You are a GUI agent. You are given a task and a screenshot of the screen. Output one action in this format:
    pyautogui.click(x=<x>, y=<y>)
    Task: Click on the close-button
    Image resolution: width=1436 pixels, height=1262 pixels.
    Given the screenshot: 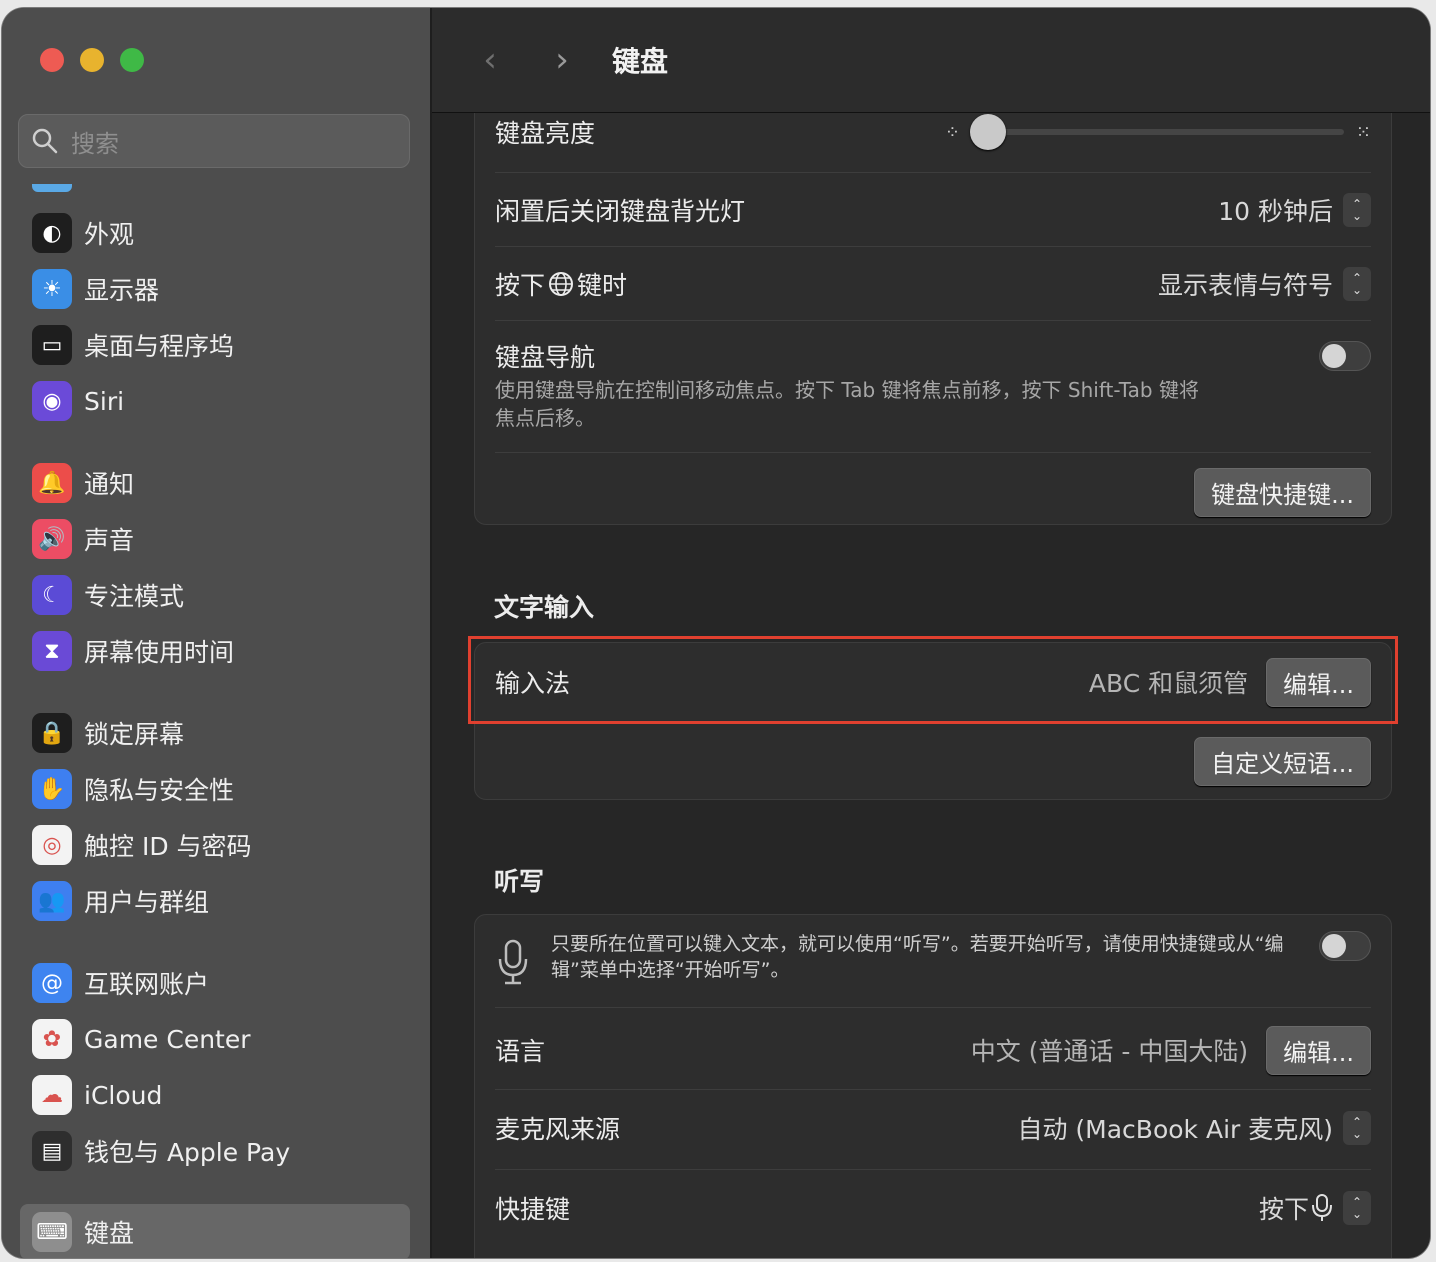 What is the action you would take?
    pyautogui.click(x=52, y=60)
    